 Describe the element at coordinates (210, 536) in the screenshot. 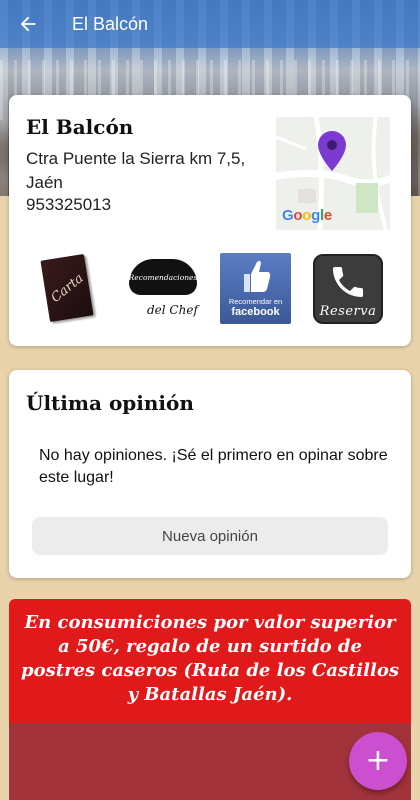

I see `new-review-button: Nueva opinión` at that location.